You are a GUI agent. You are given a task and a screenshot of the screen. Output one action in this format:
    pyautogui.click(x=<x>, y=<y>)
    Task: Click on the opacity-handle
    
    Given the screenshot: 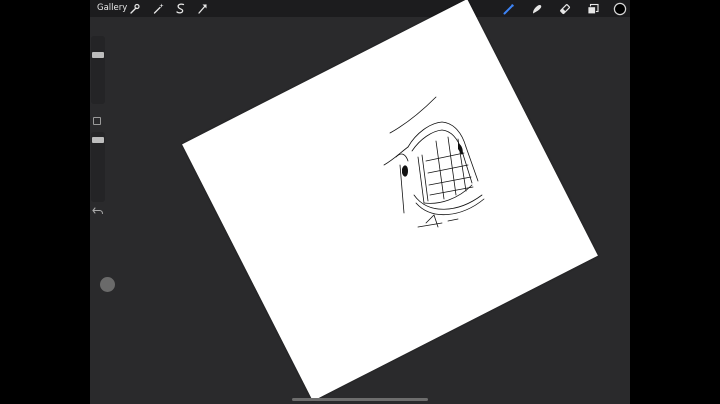 What is the action you would take?
    pyautogui.click(x=98, y=140)
    